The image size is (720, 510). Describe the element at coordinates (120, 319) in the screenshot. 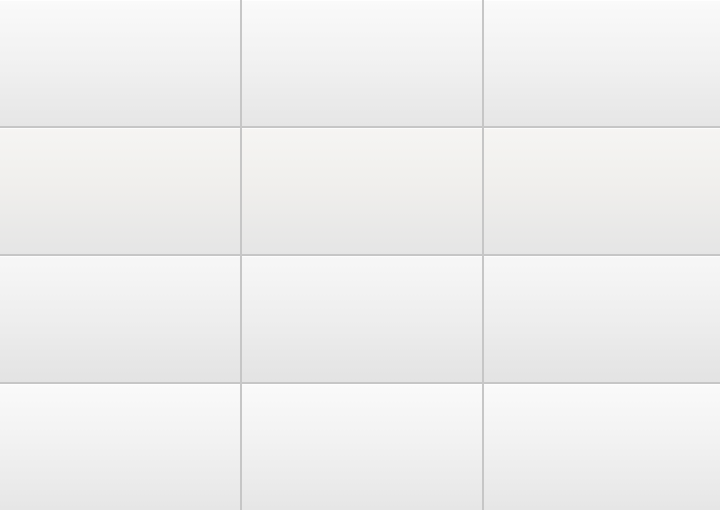

I see `grid-tile-r3c1` at that location.